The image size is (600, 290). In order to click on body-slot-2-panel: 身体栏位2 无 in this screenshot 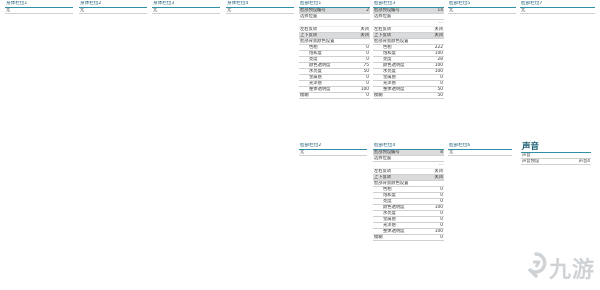, I will do `click(113, 7)`.